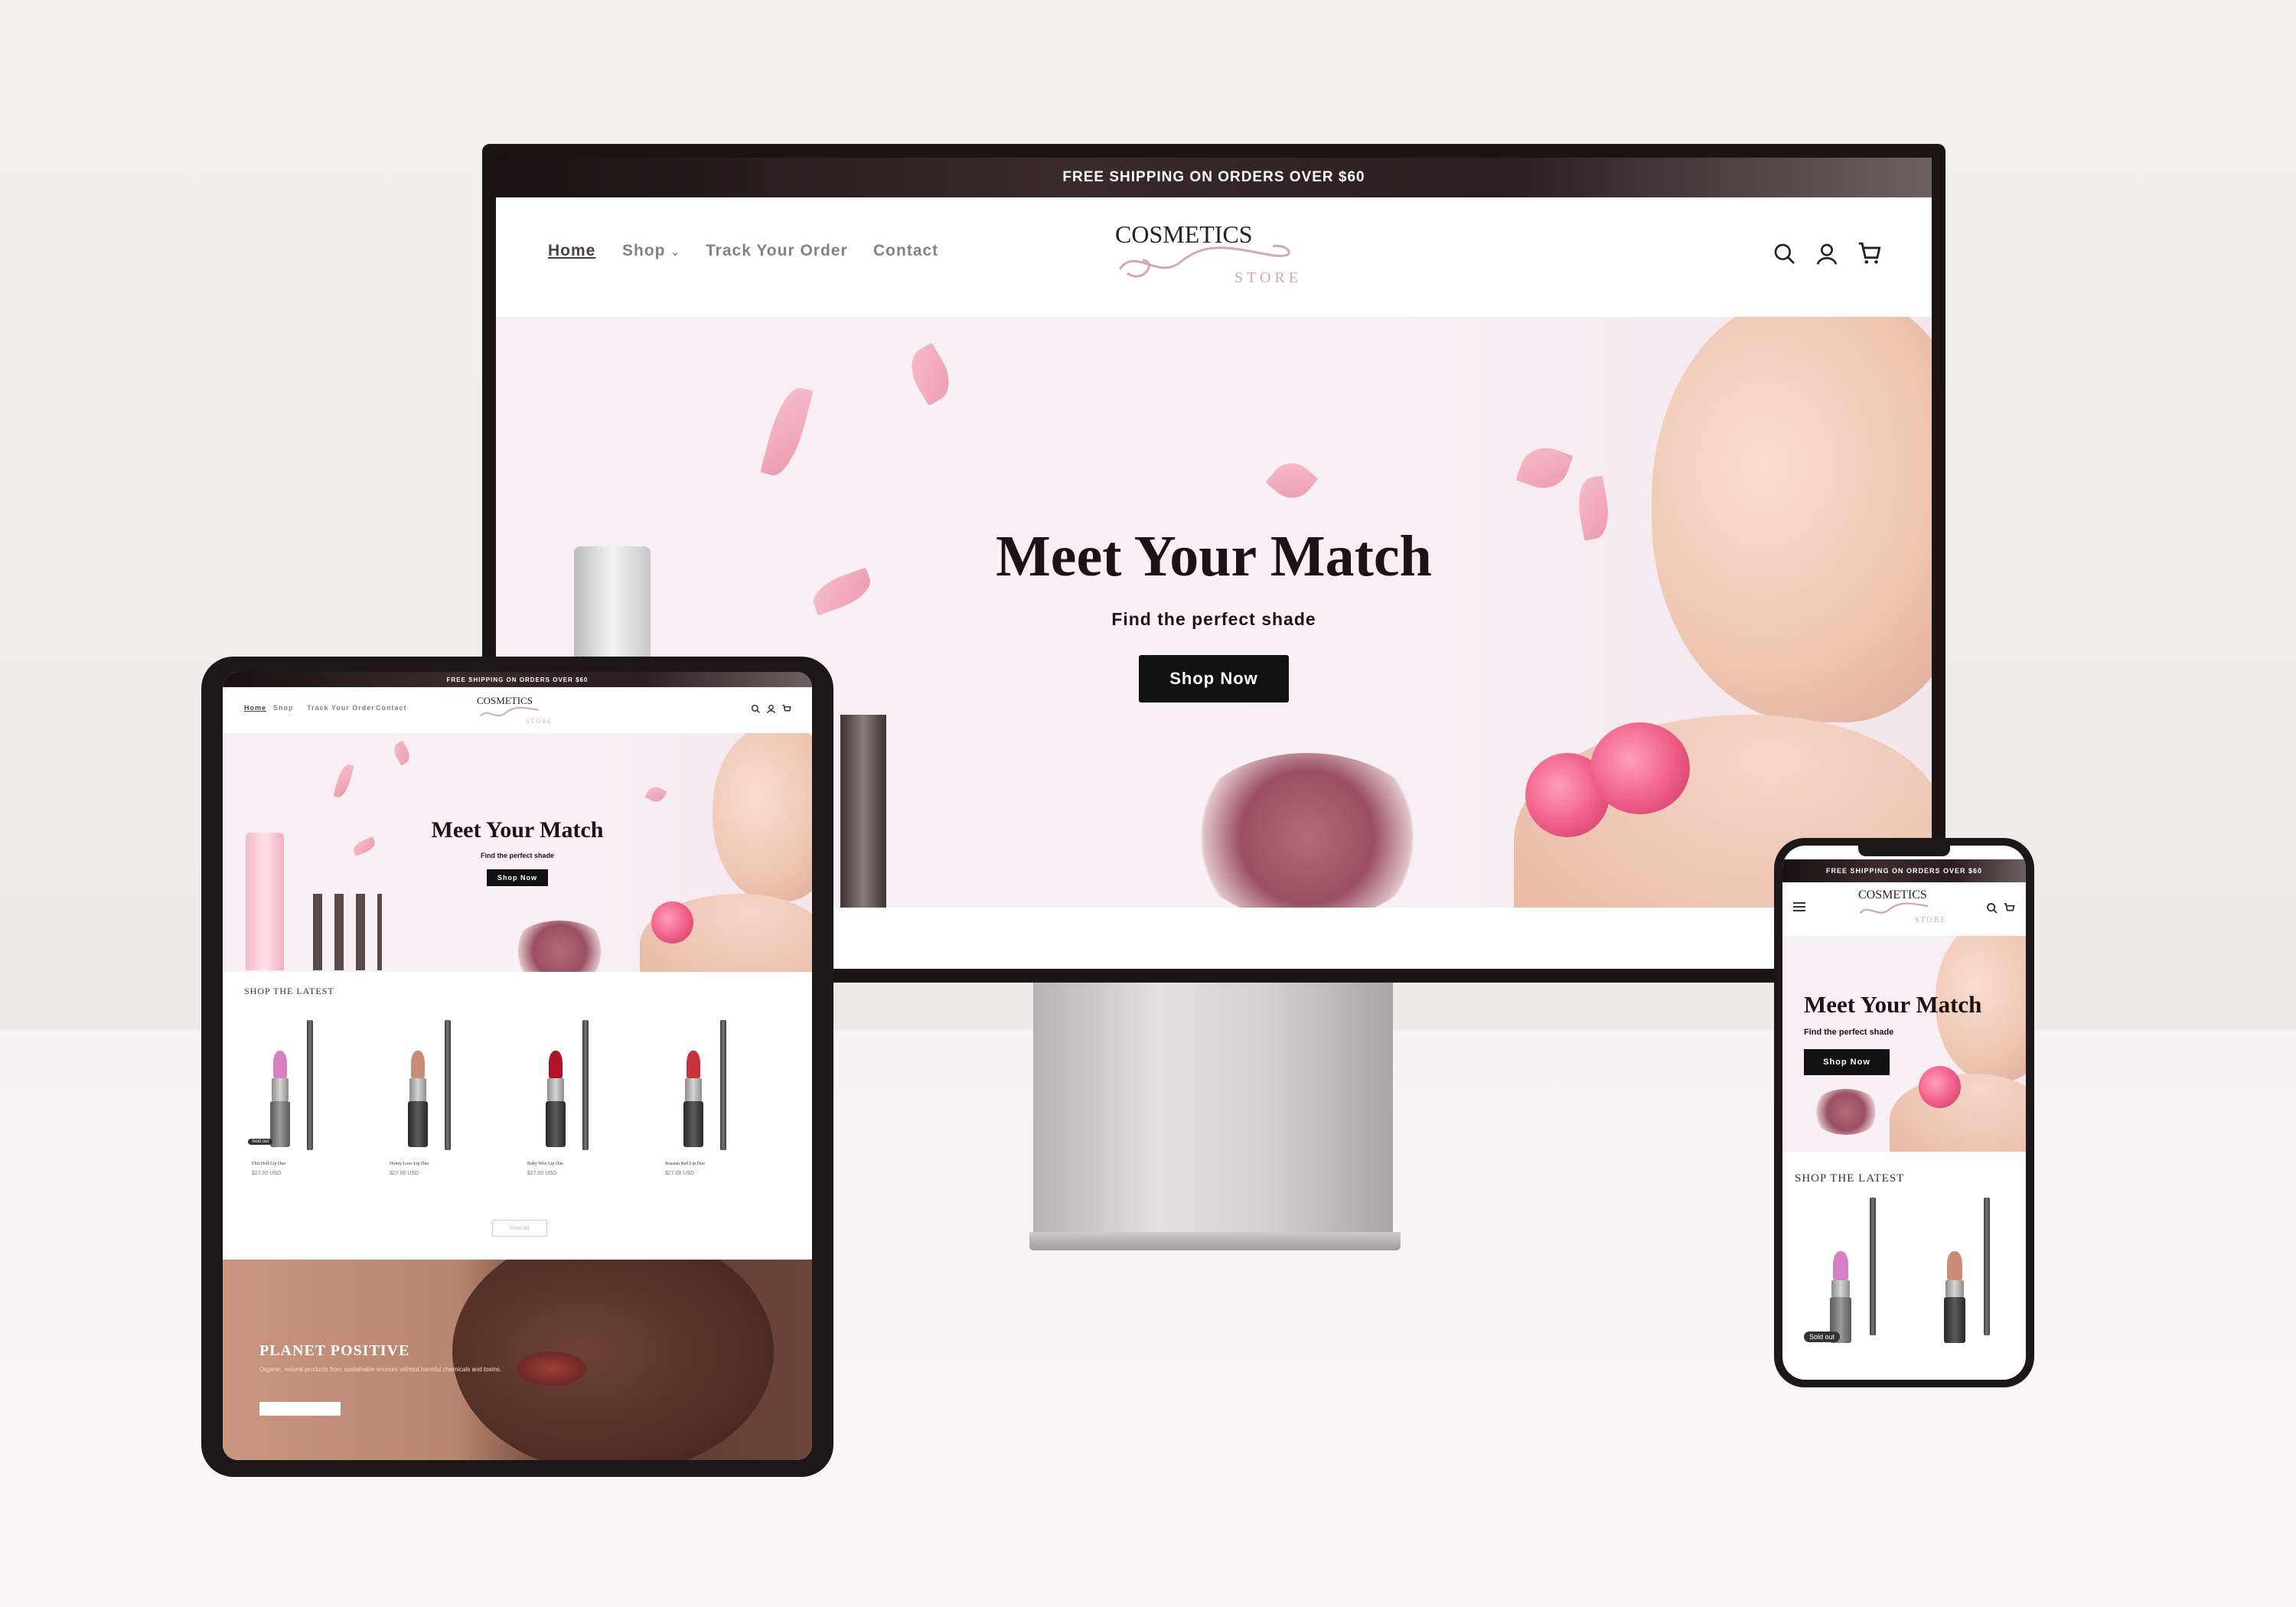 This screenshot has height=1607, width=2296. I want to click on nav-shop-label: Shop, so click(644, 250).